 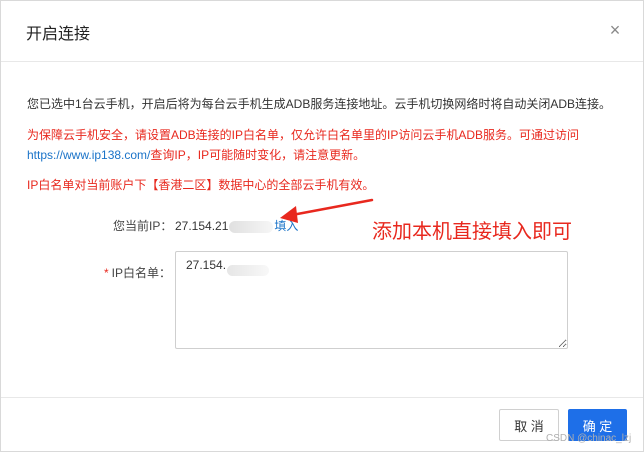 I want to click on current-ip-label: 您当前IP：, so click(x=143, y=226).